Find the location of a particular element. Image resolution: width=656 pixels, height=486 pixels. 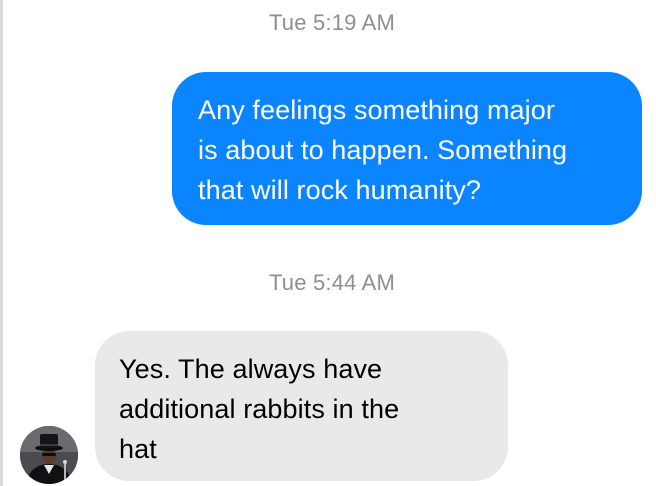

message-timestamp: Tue 5:44 AM is located at coordinates (332, 282).